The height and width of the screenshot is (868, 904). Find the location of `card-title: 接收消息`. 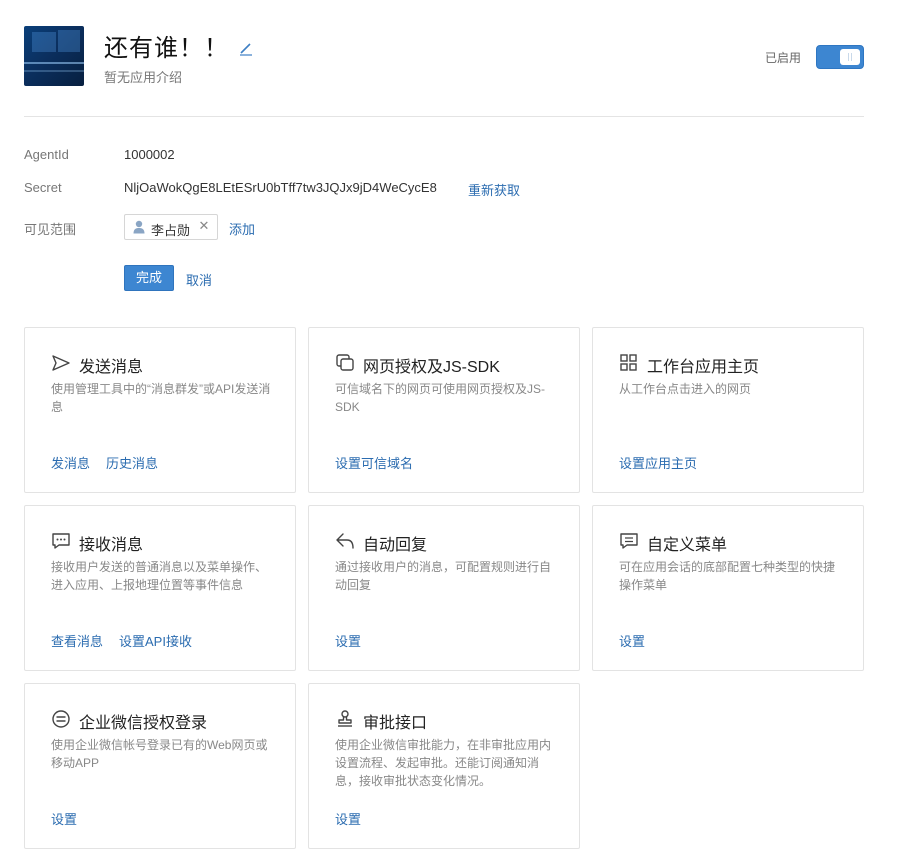

card-title: 接收消息 is located at coordinates (111, 545).